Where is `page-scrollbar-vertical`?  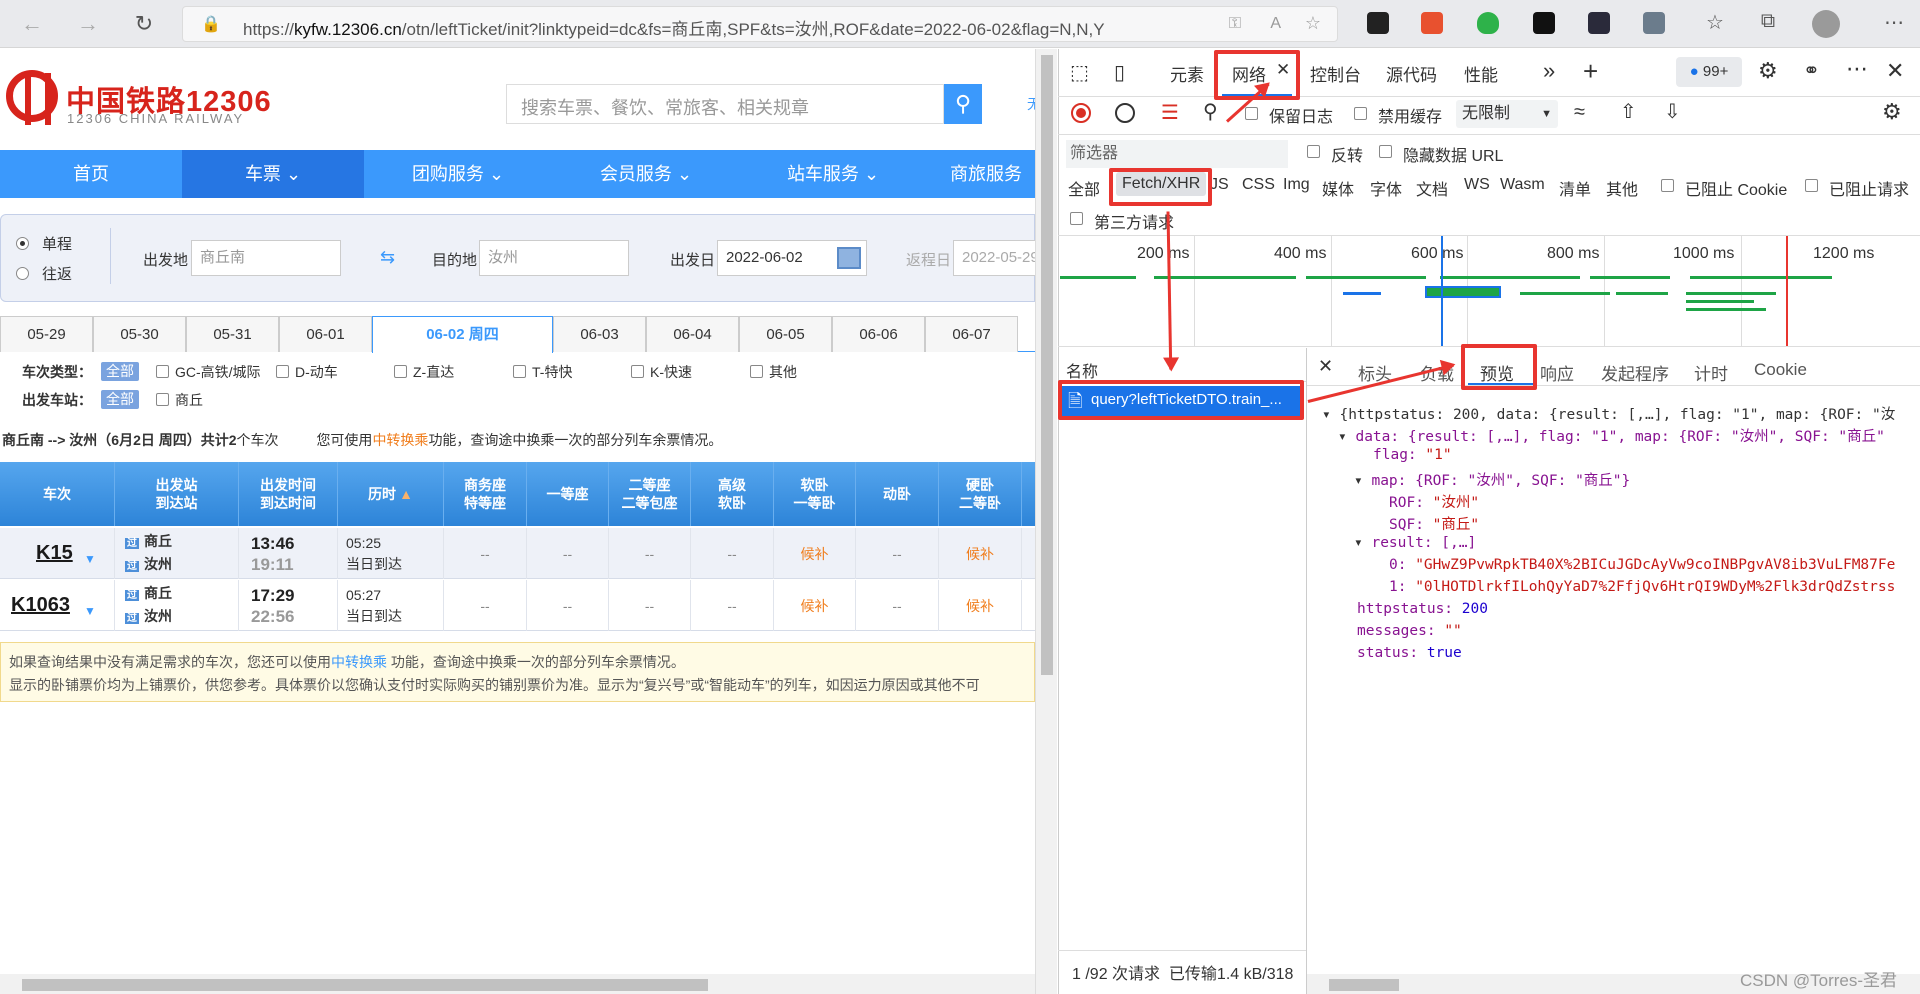
page-scrollbar-vertical is located at coordinates (1046, 521).